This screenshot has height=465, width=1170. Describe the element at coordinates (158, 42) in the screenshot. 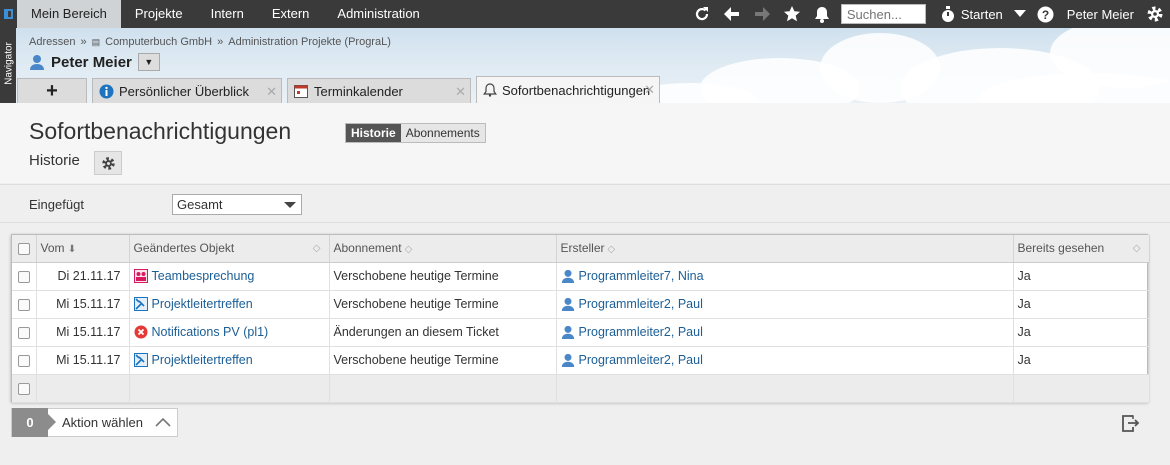

I see `breadcrumb-item: Computerbuch GmbH` at that location.